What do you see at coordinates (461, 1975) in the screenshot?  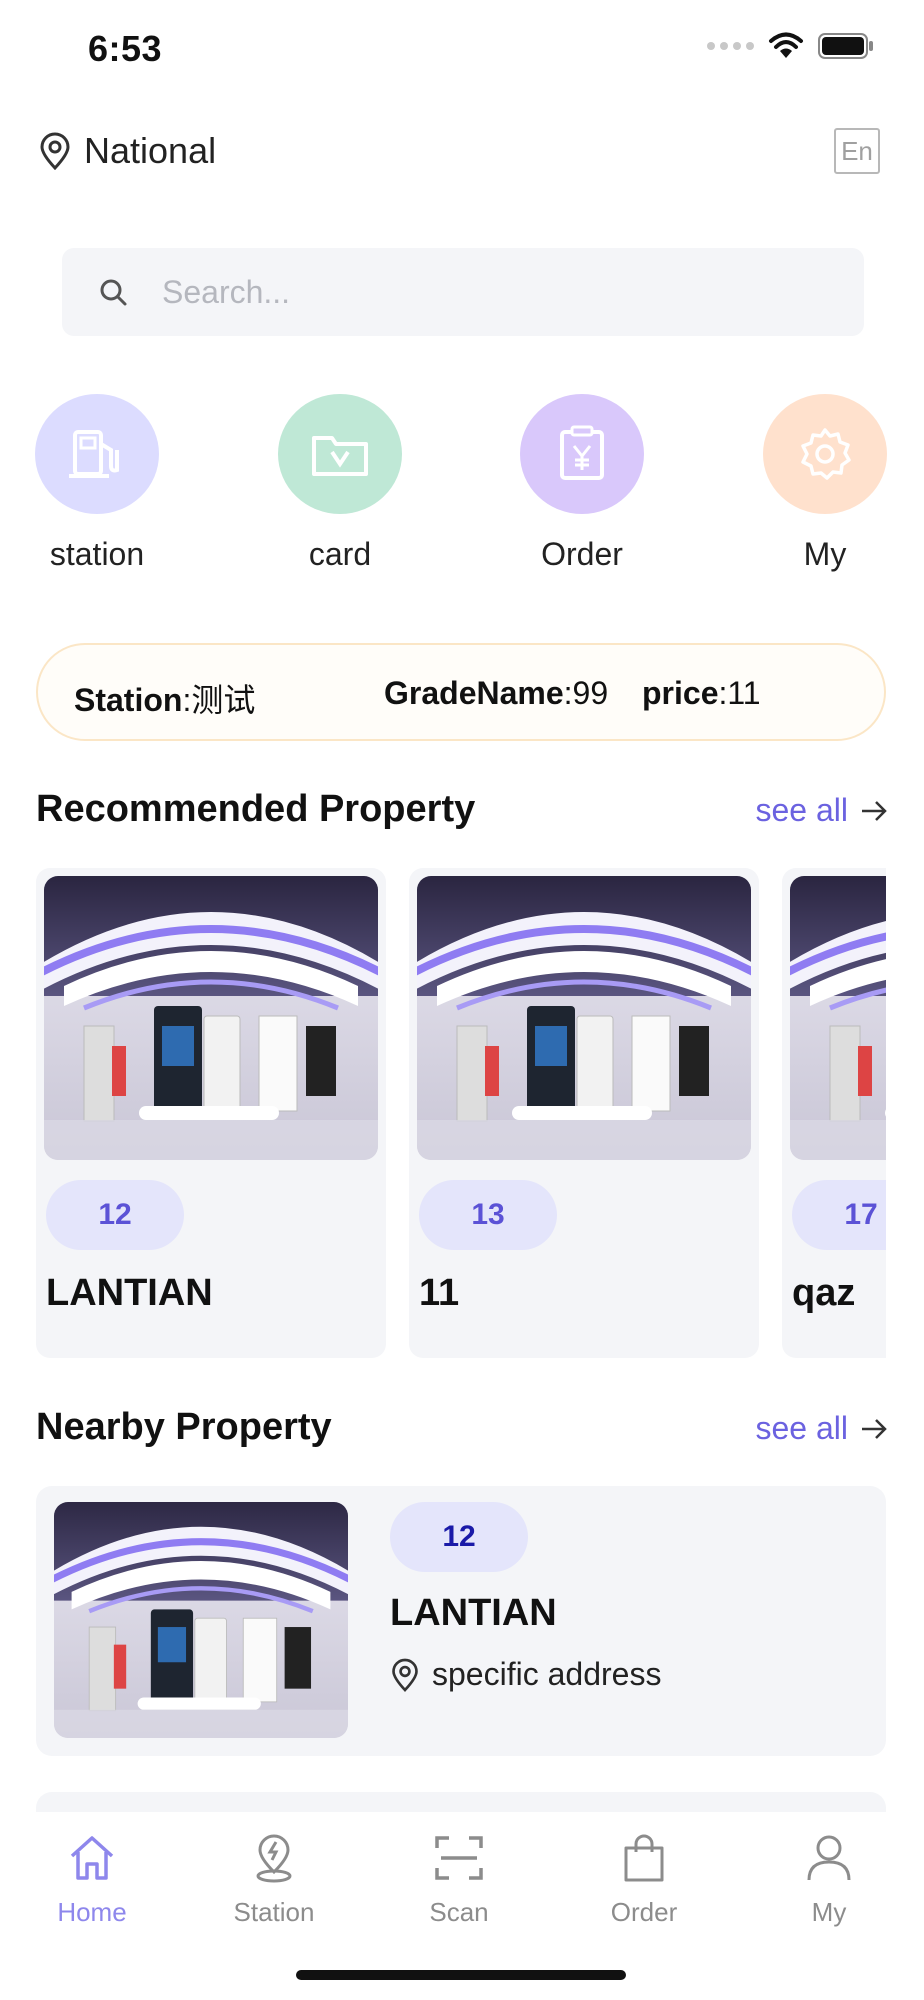 I see `home-indicator` at bounding box center [461, 1975].